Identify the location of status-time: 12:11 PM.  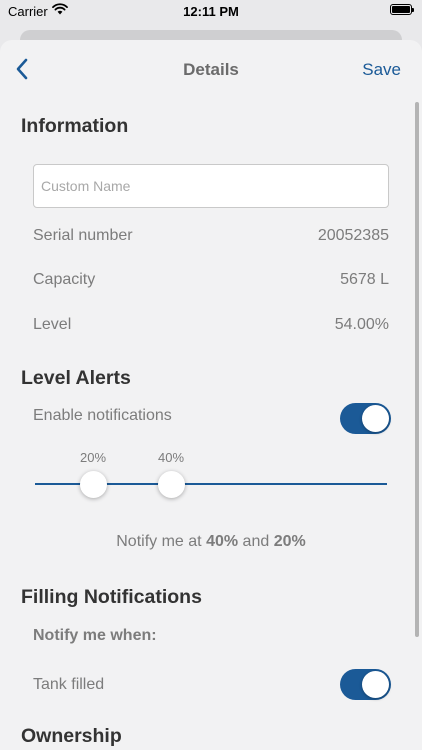
(211, 11).